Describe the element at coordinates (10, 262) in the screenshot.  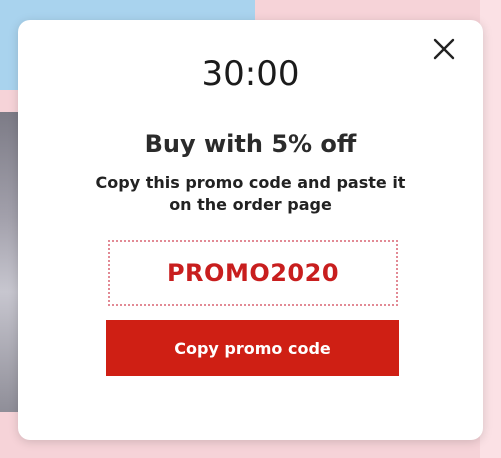
I see `background-photo-fragment` at that location.